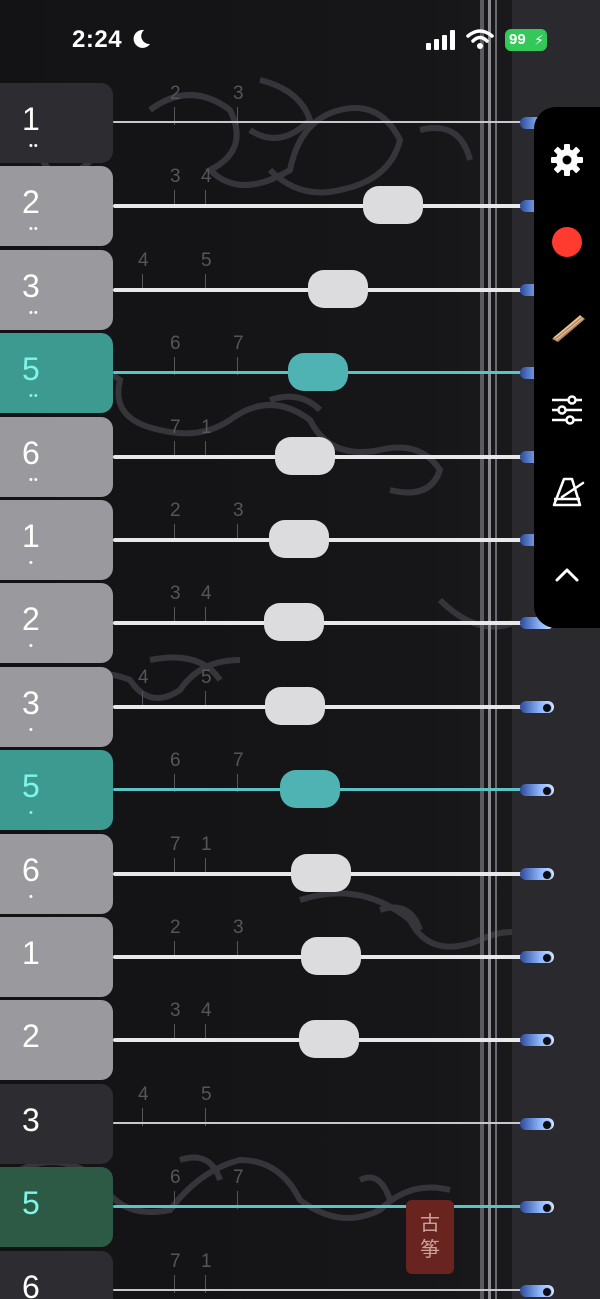 This screenshot has height=1299, width=600. What do you see at coordinates (31, 119) in the screenshot?
I see `string-note-number: 1` at bounding box center [31, 119].